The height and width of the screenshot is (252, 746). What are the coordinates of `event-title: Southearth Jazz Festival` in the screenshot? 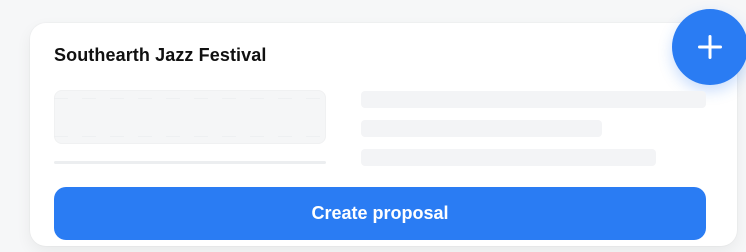 It's located at (160, 55).